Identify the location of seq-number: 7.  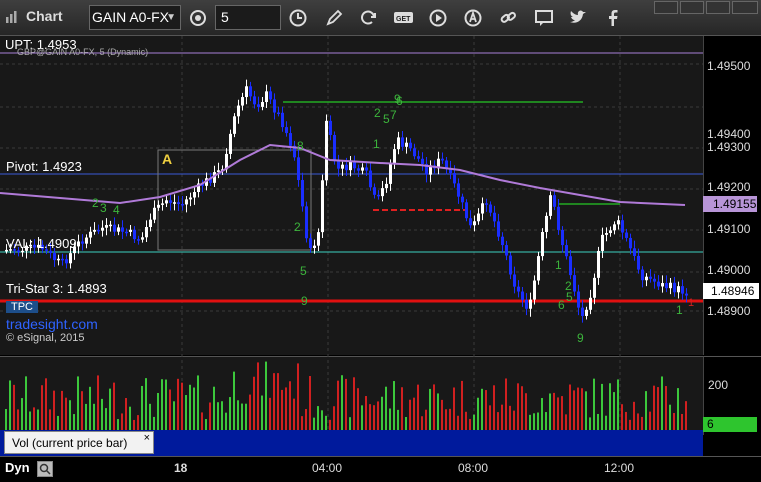
(393, 115).